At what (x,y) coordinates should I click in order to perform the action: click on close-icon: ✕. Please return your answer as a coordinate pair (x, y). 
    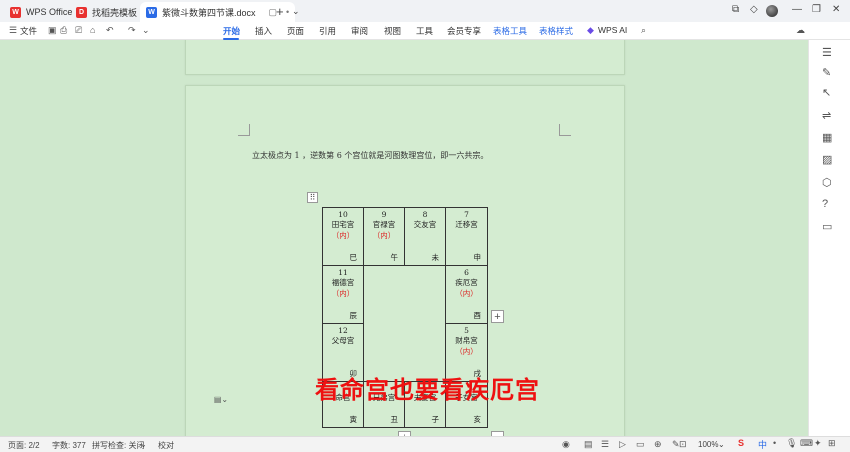
    Looking at the image, I should click on (836, 9).